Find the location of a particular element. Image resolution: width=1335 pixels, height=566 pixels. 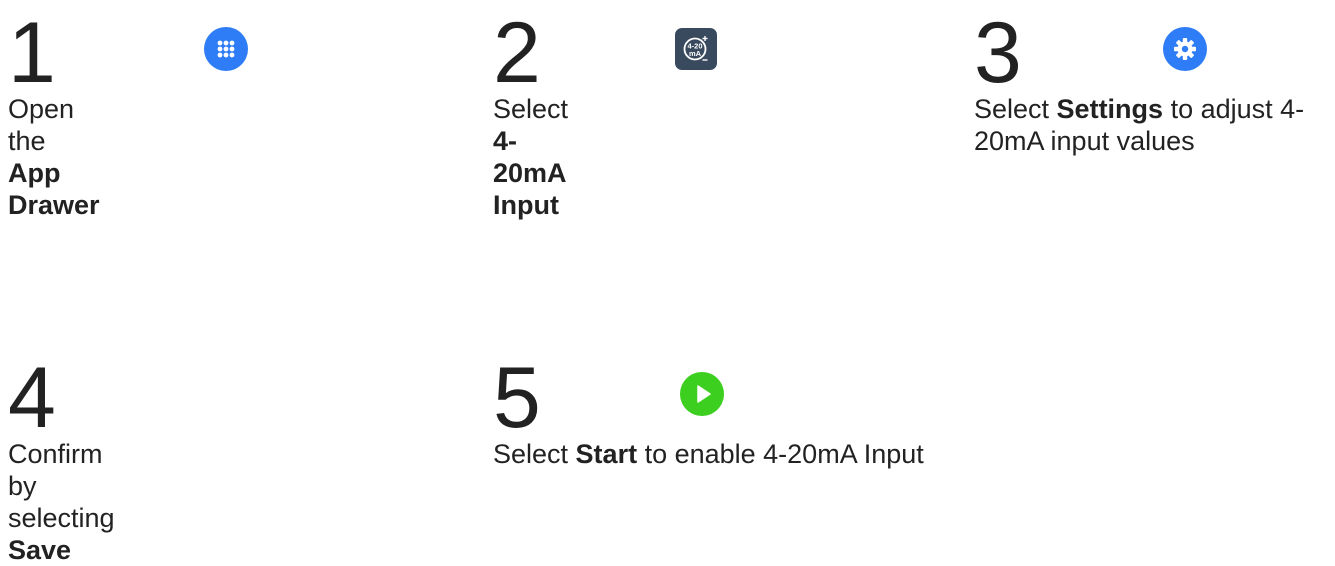

step-keyword: App Drawer is located at coordinates (54, 189).